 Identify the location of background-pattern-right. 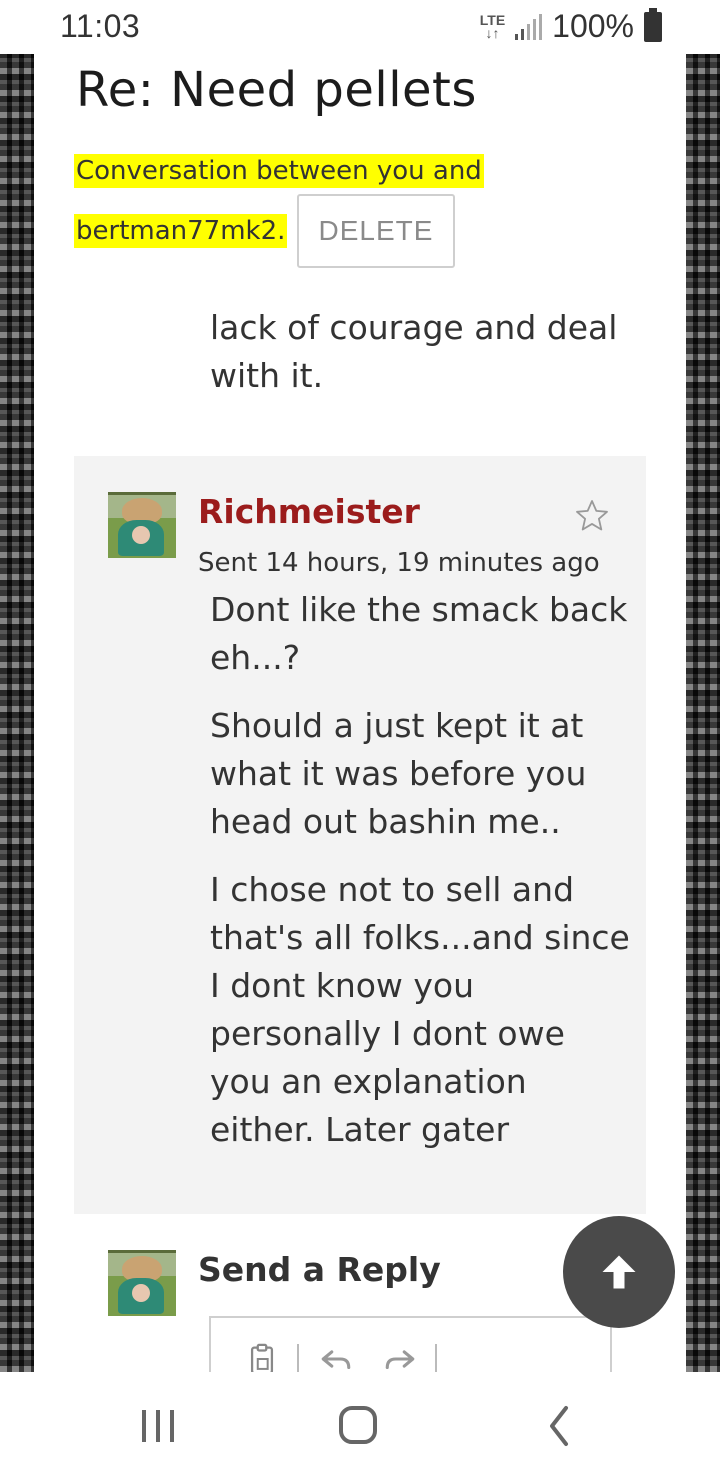
(703, 713).